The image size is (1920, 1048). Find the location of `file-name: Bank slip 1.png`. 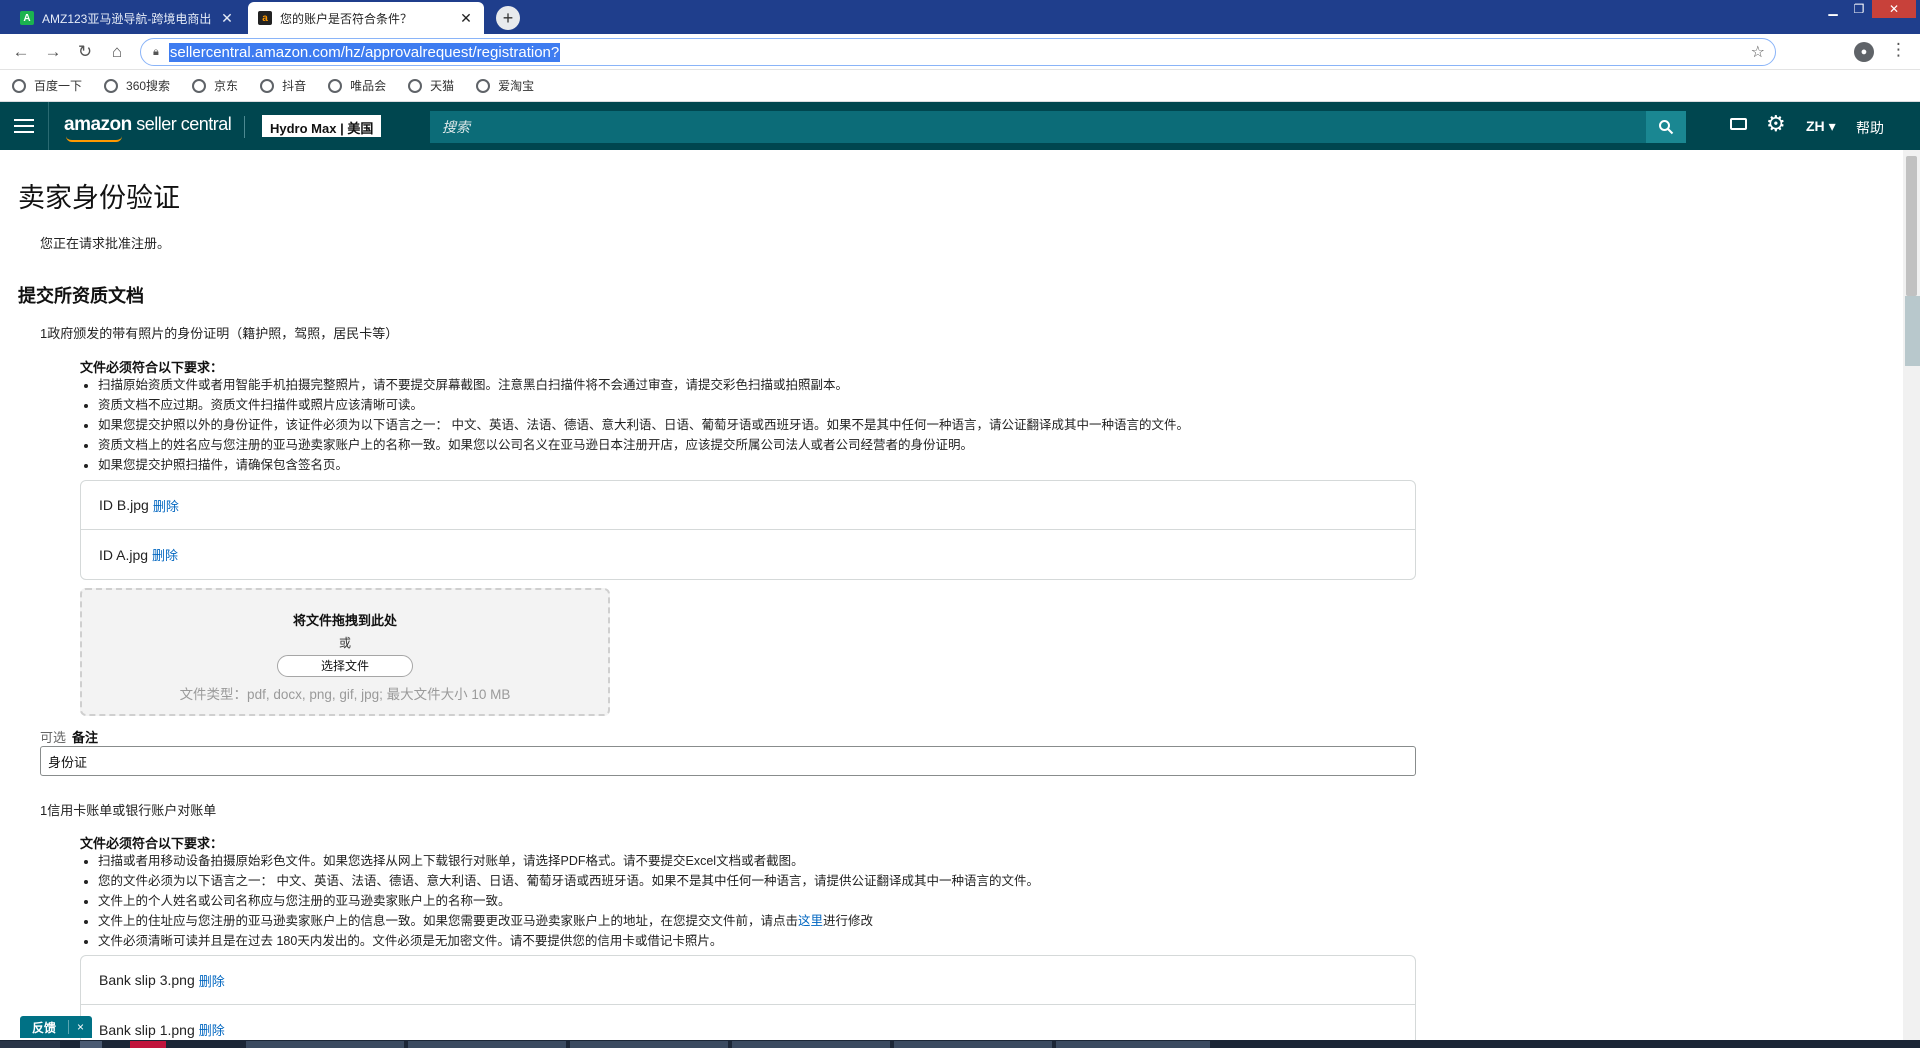

file-name: Bank slip 1.png is located at coordinates (147, 1029).